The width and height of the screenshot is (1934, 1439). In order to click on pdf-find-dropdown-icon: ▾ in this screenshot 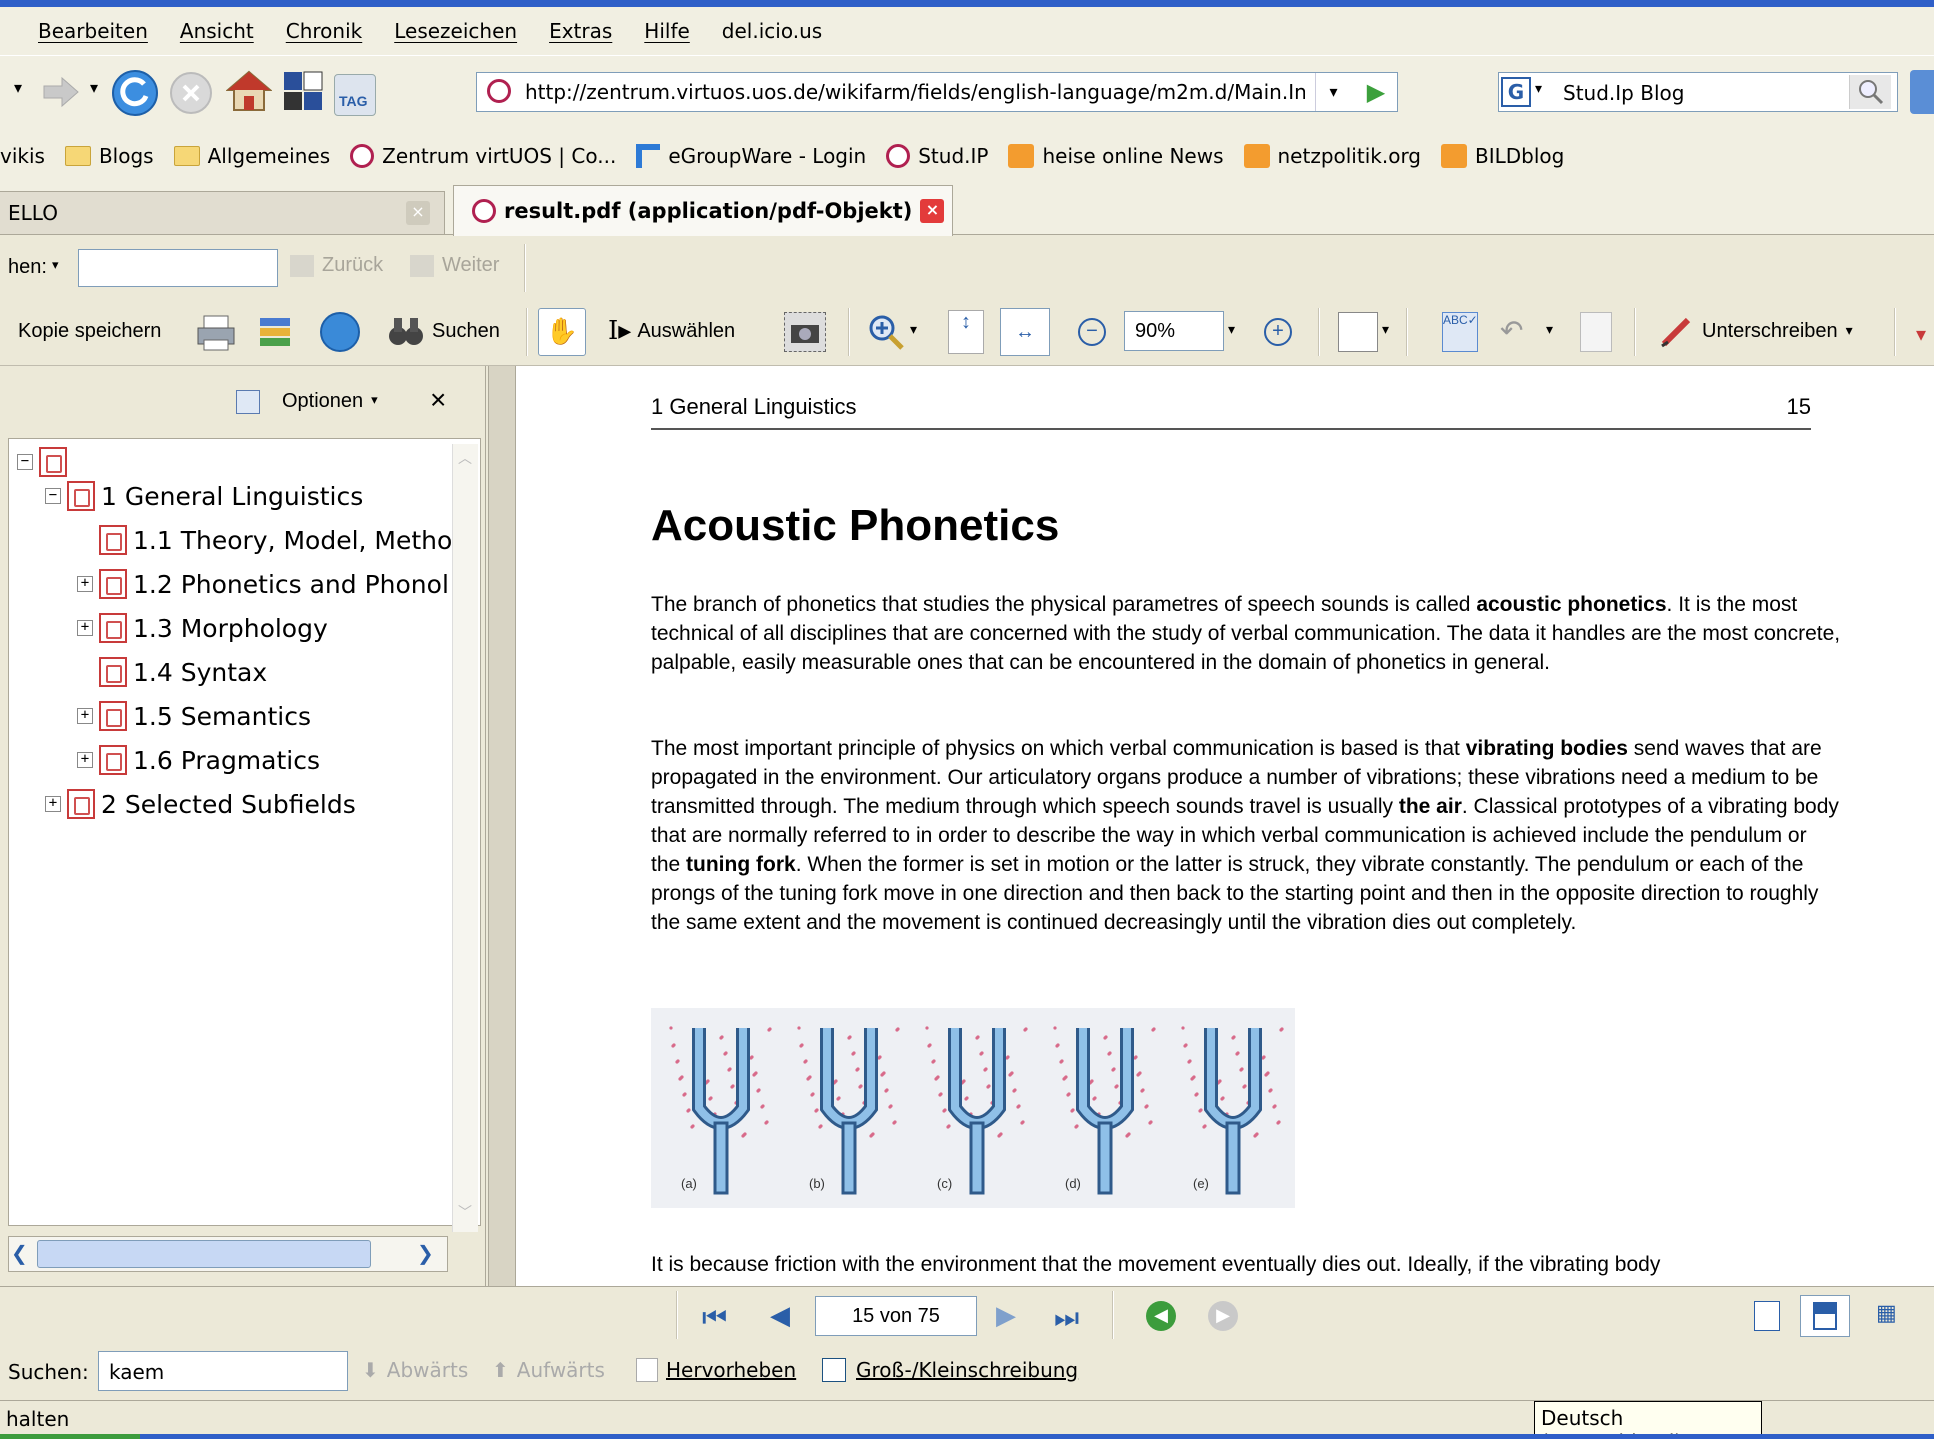, I will do `click(55, 265)`.